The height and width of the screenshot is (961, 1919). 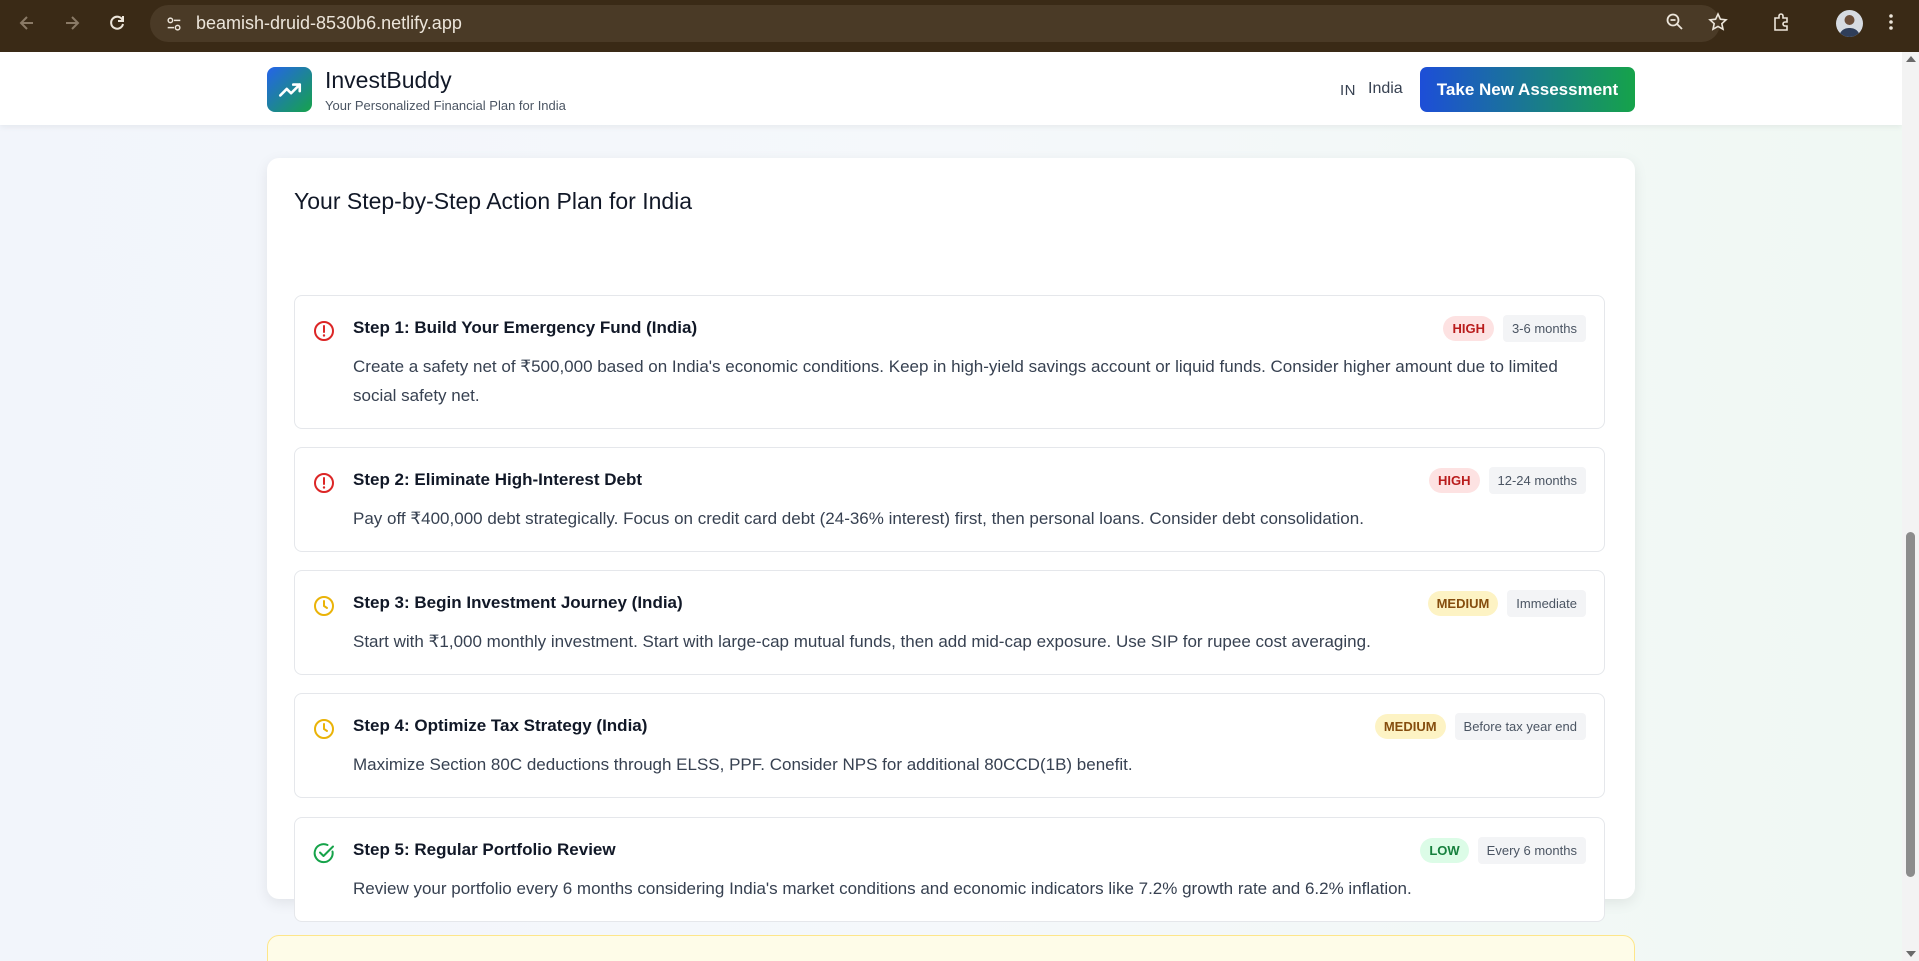 I want to click on step-badges: HIGH 12-24 months, so click(x=1507, y=480).